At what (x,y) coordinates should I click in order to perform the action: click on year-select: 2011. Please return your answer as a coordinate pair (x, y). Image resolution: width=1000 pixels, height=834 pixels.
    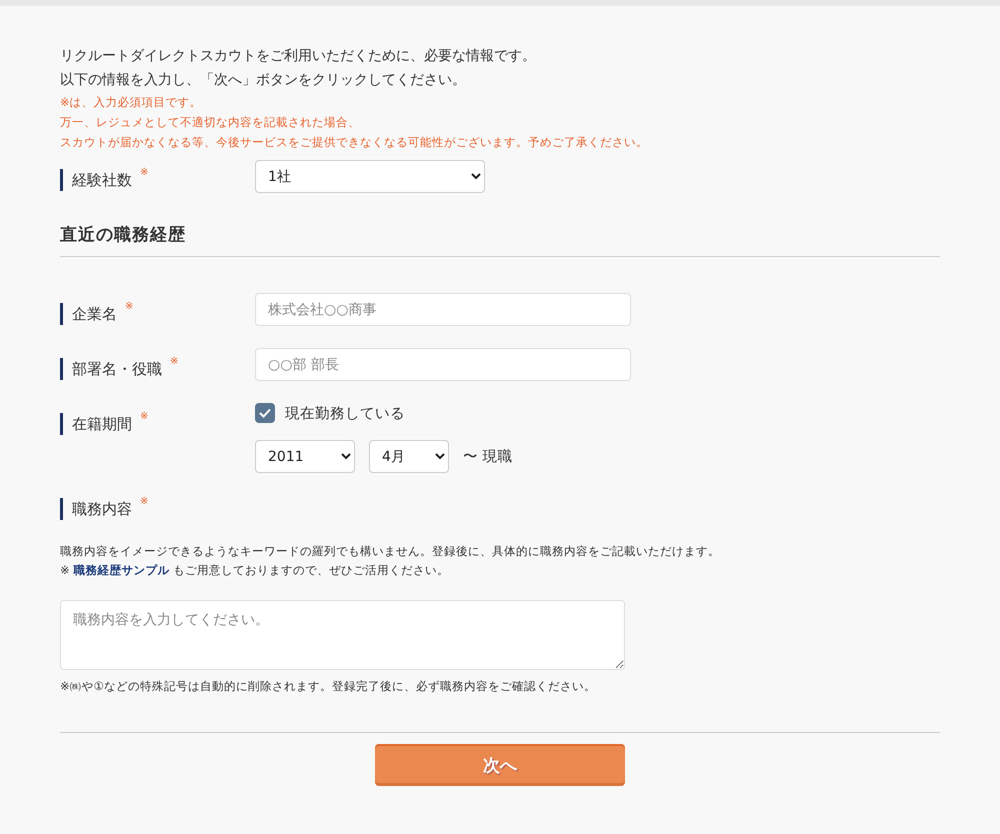
    Looking at the image, I should click on (305, 456).